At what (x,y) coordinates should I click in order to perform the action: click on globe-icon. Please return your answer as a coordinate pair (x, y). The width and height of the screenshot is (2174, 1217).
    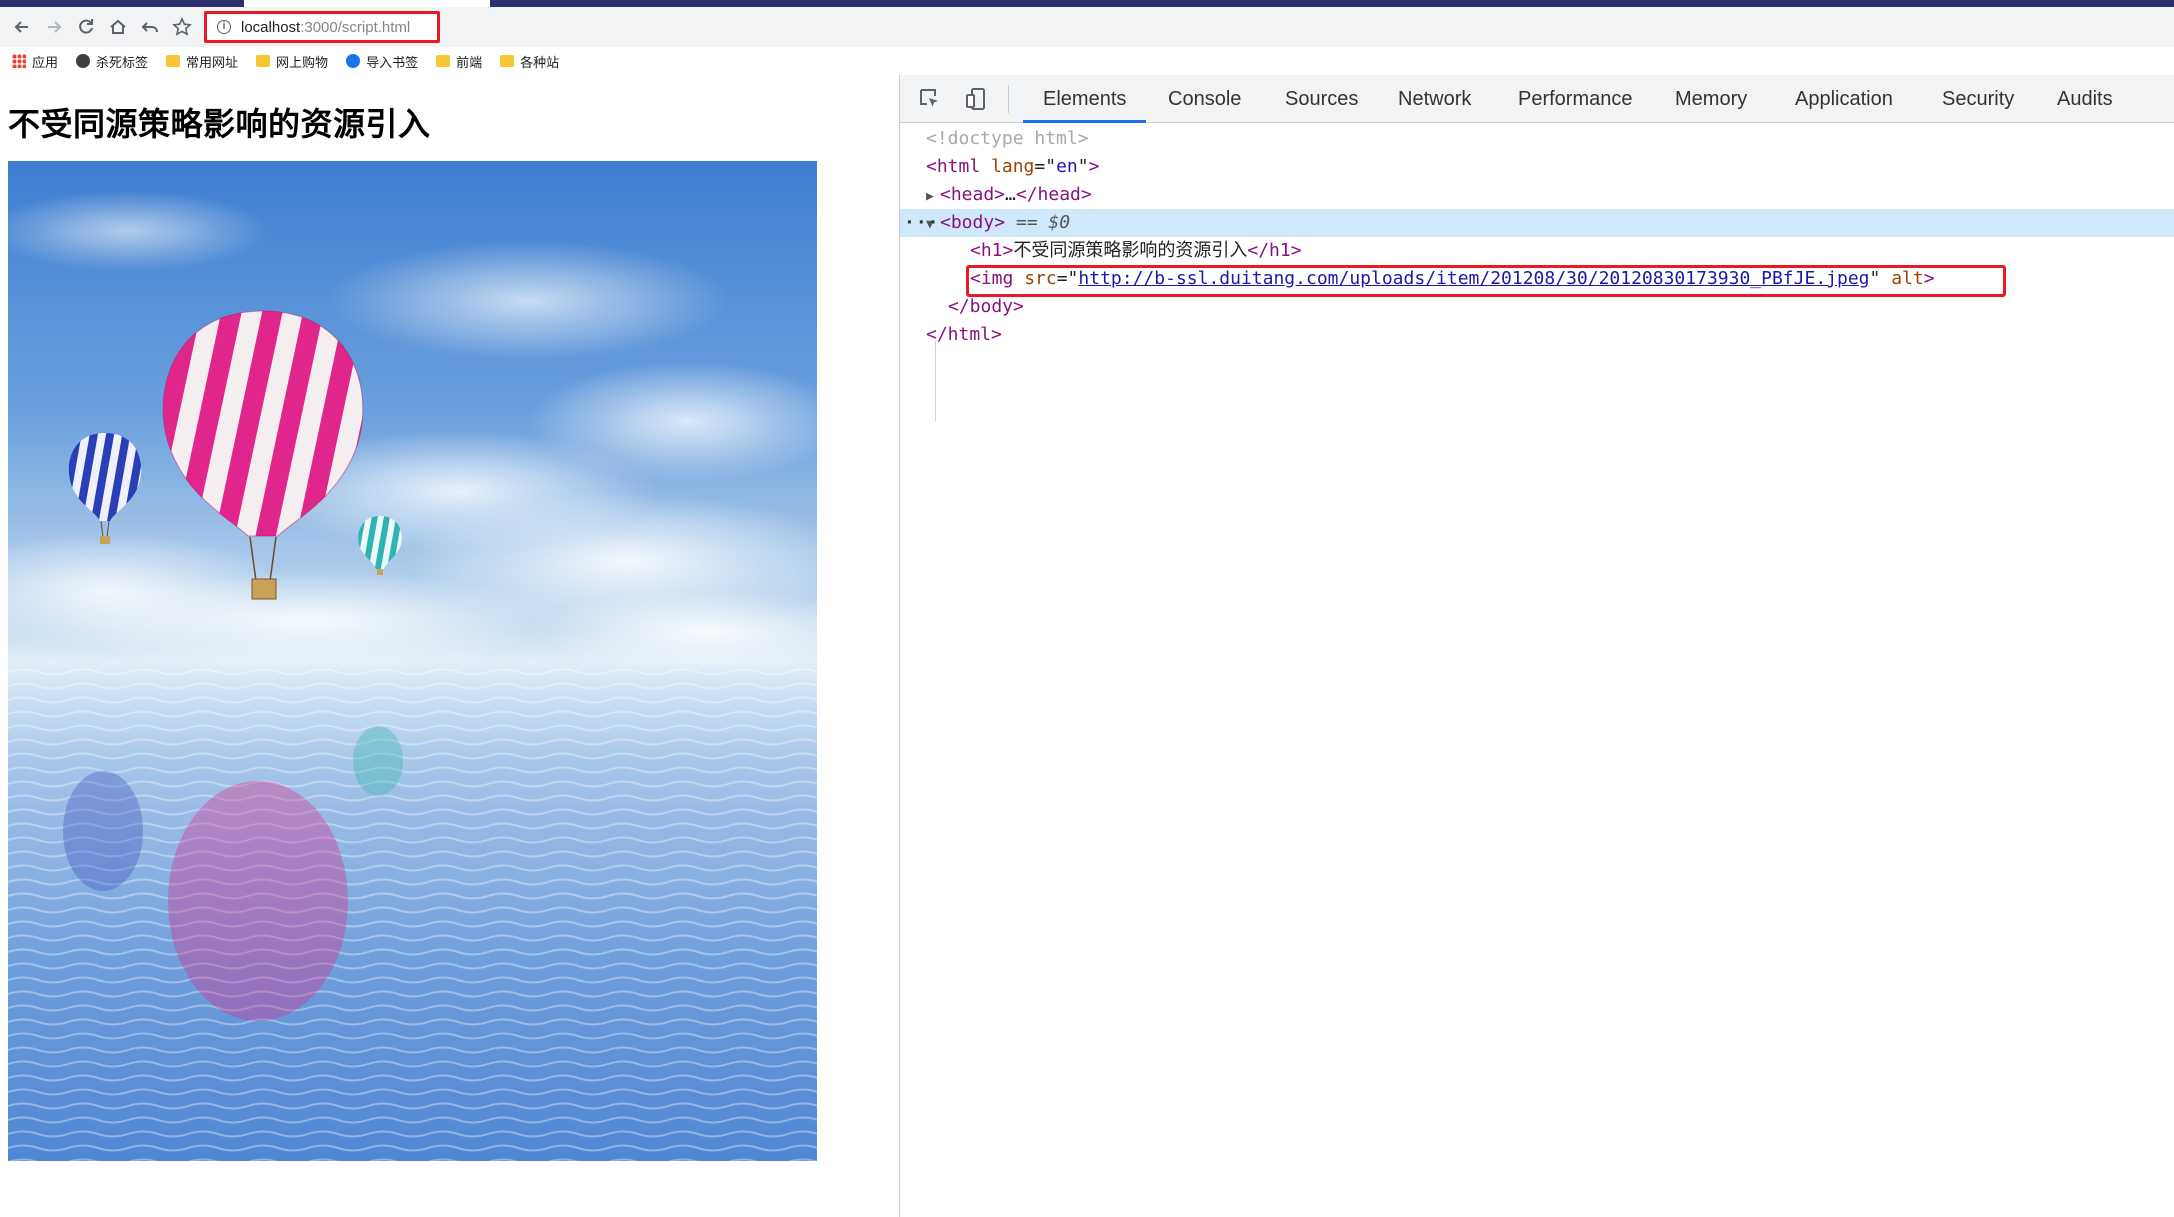
    Looking at the image, I should click on (83, 61).